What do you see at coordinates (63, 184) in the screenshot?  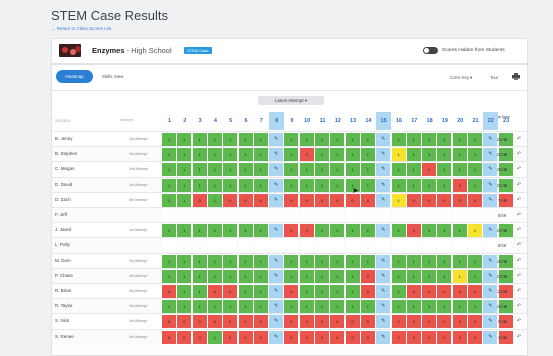 I see `student-name: D. David` at bounding box center [63, 184].